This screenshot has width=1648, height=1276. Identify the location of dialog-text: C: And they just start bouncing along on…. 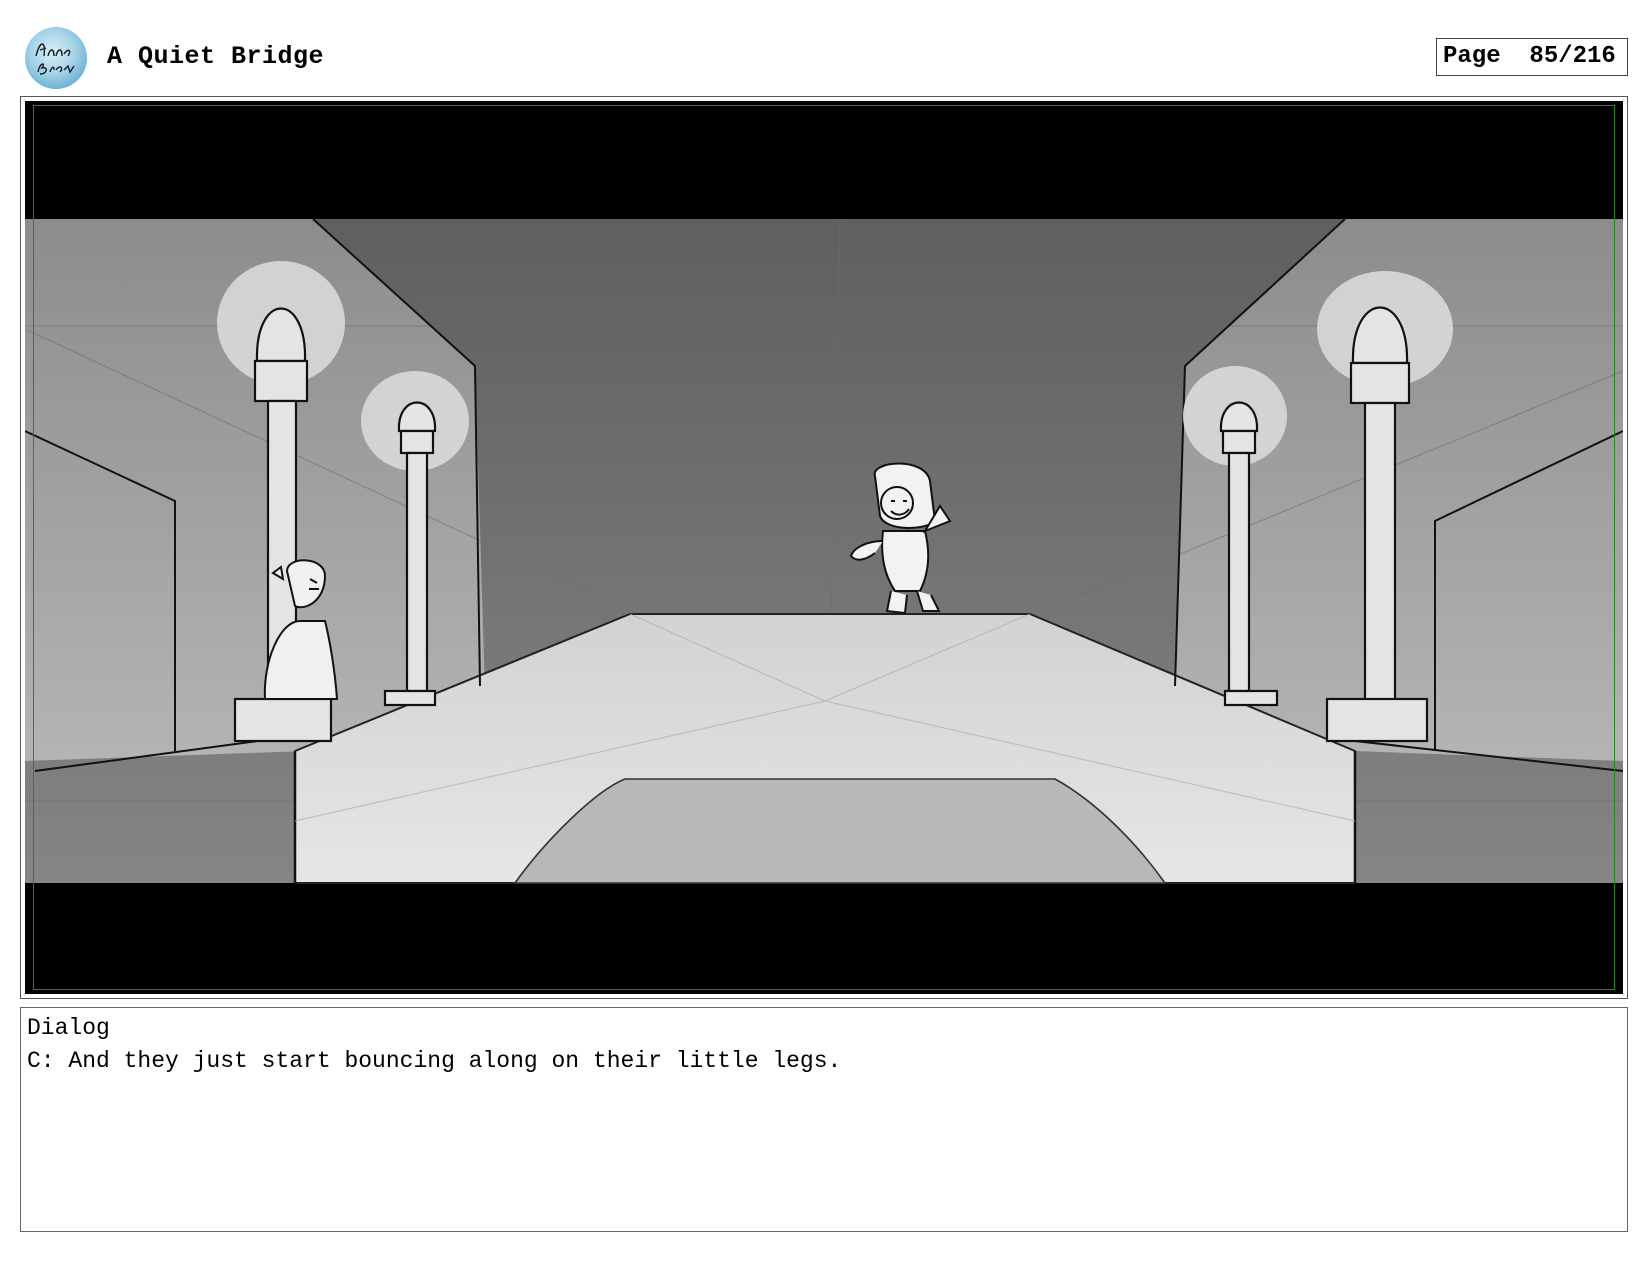
(434, 1061).